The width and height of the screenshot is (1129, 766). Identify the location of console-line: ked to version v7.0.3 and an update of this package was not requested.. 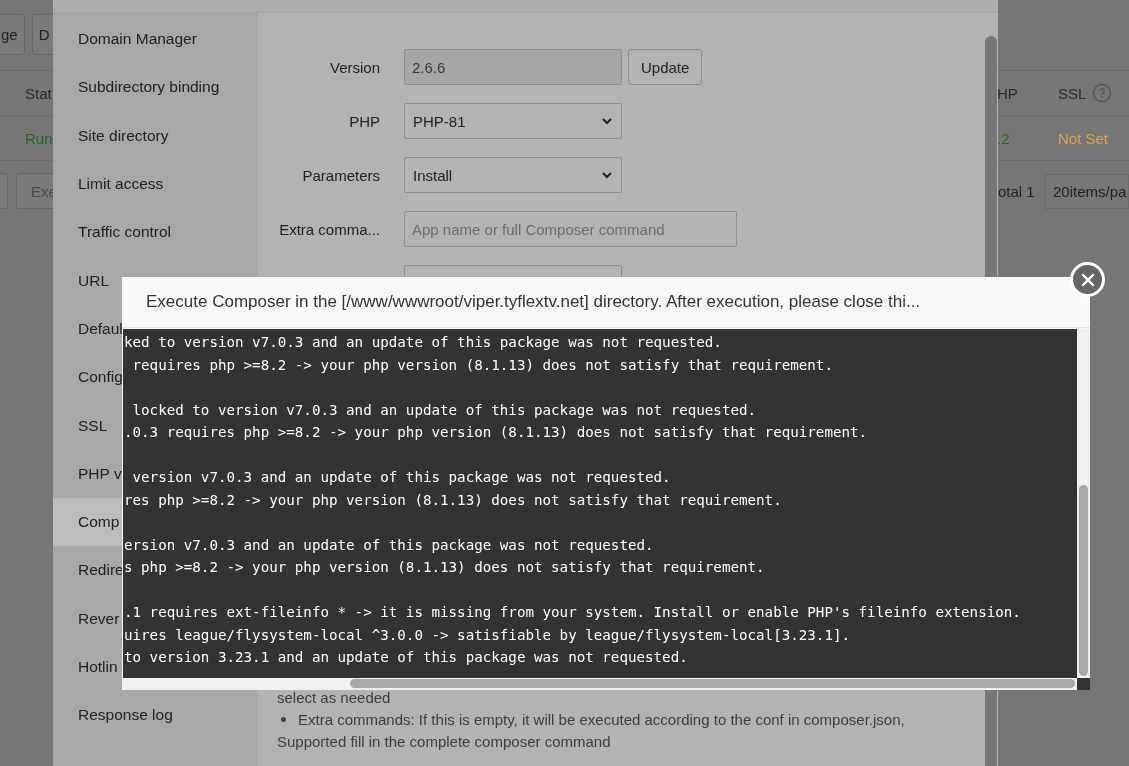
(423, 342).